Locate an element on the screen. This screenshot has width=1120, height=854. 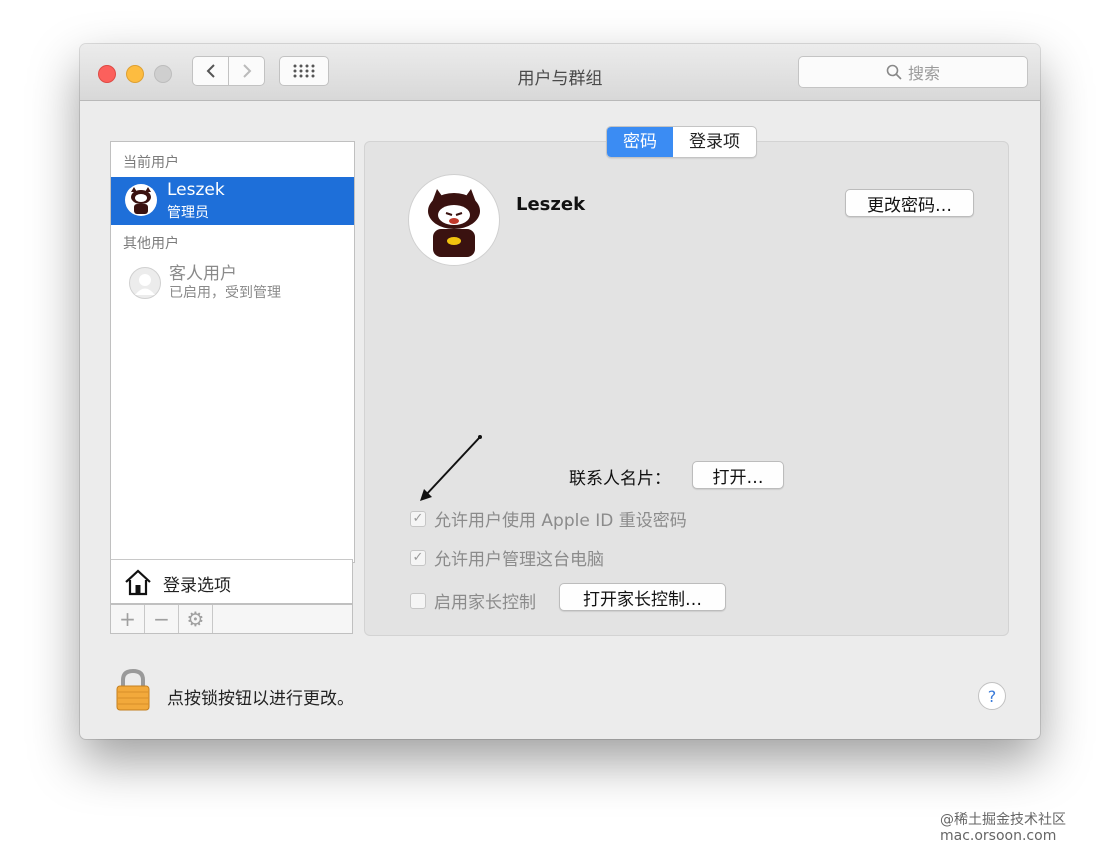
avatar is located at coordinates (141, 200).